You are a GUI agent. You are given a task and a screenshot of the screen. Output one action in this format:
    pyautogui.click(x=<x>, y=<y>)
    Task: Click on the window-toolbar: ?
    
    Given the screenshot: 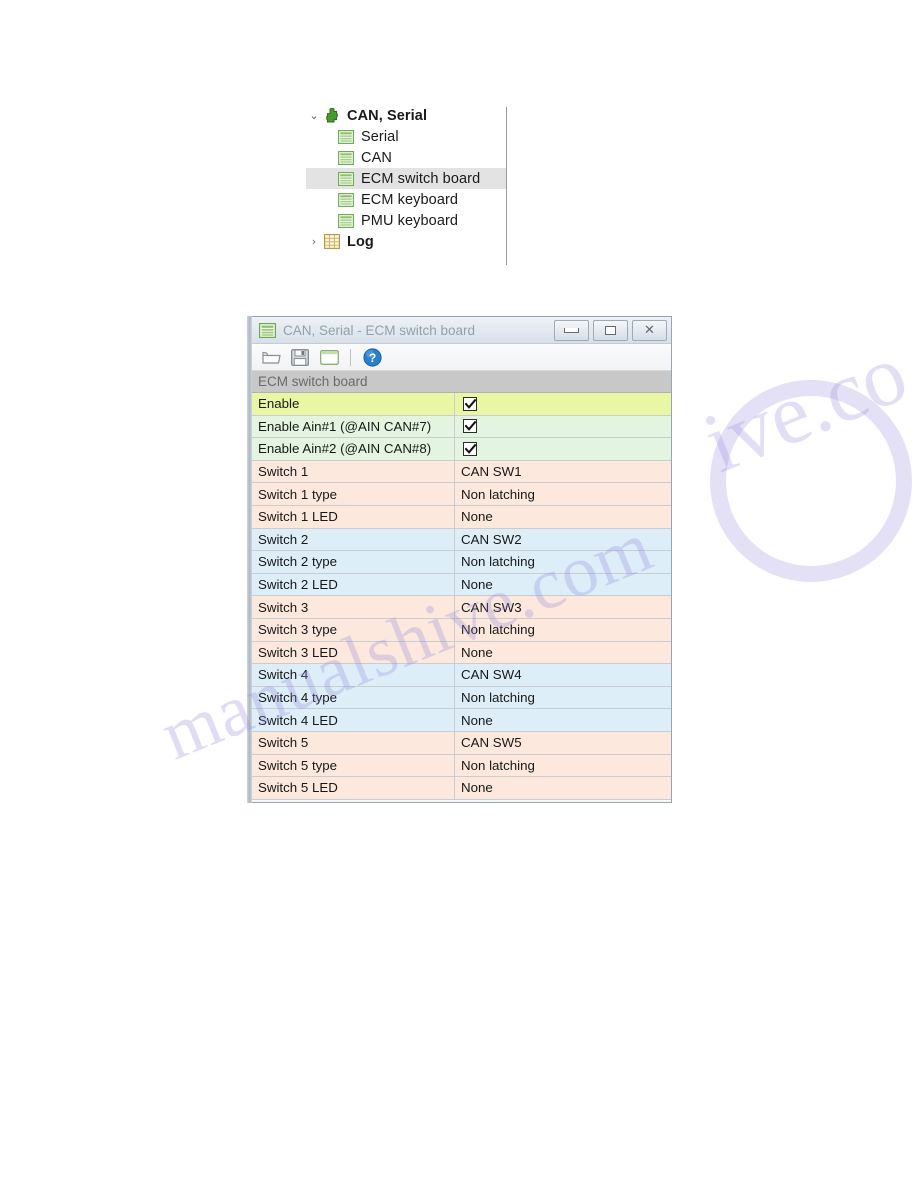 What is the action you would take?
    pyautogui.click(x=461, y=357)
    